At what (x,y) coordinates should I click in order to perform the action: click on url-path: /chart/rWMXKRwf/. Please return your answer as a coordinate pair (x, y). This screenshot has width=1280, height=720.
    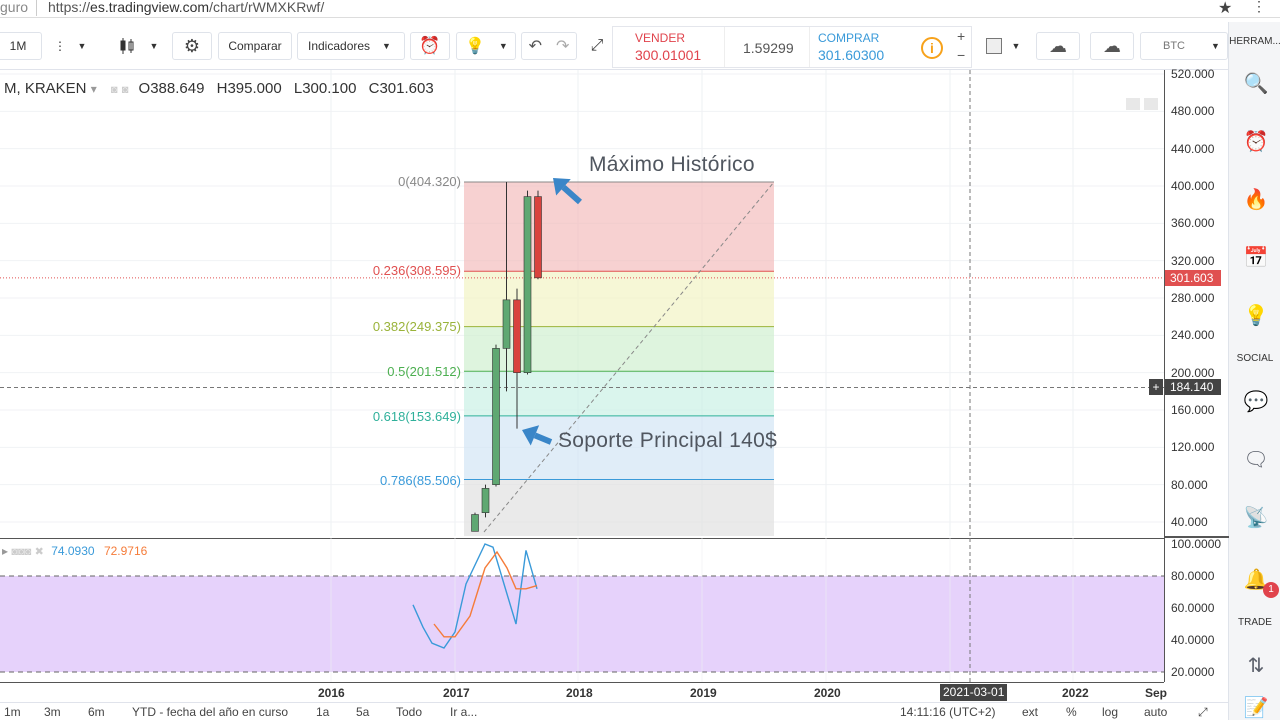
    Looking at the image, I should click on (267, 7).